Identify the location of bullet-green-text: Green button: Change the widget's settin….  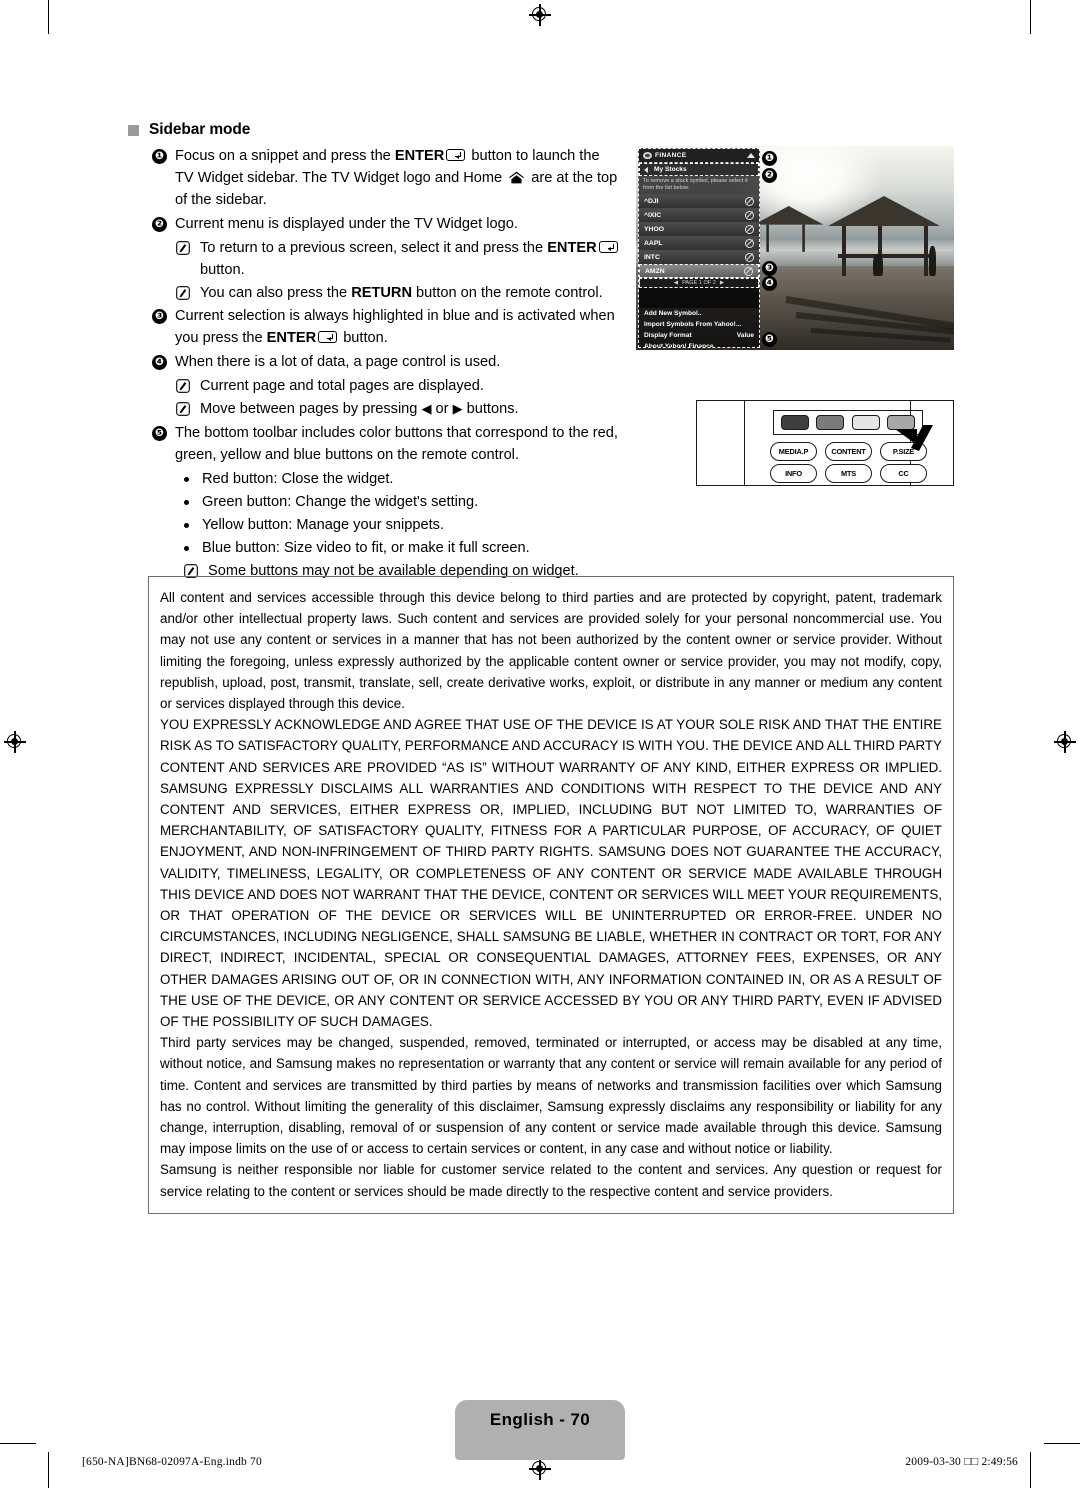
(340, 502).